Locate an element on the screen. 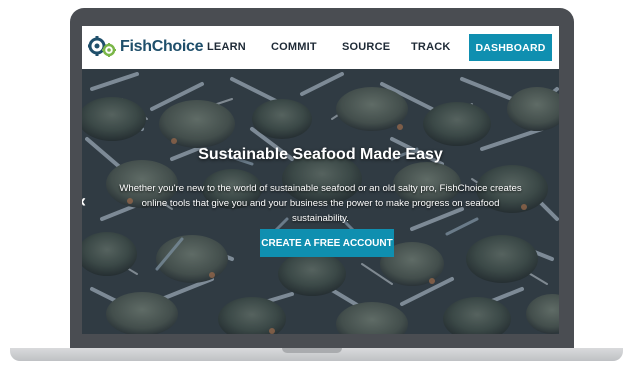 This screenshot has height=365, width=623. nav-commit: COMMIT is located at coordinates (294, 47).